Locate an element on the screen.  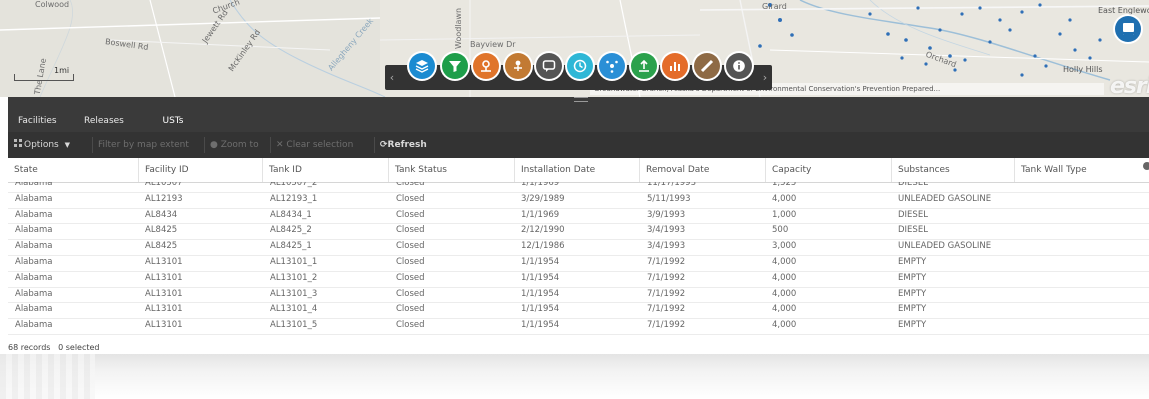
time-tool-button is located at coordinates (580, 66).